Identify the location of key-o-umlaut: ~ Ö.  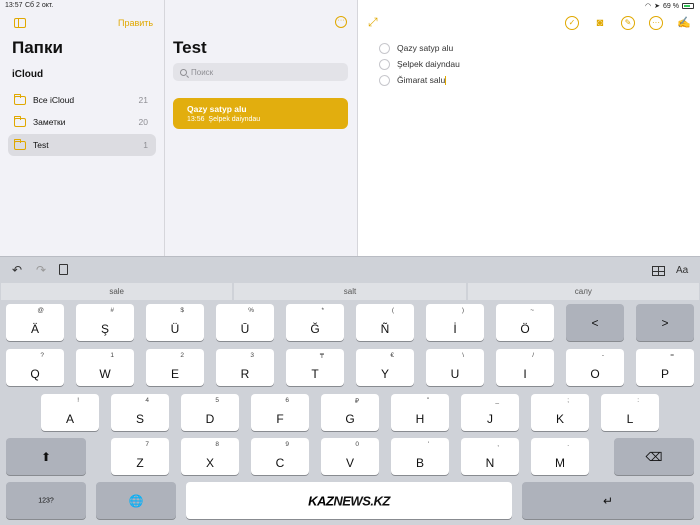
(525, 322).